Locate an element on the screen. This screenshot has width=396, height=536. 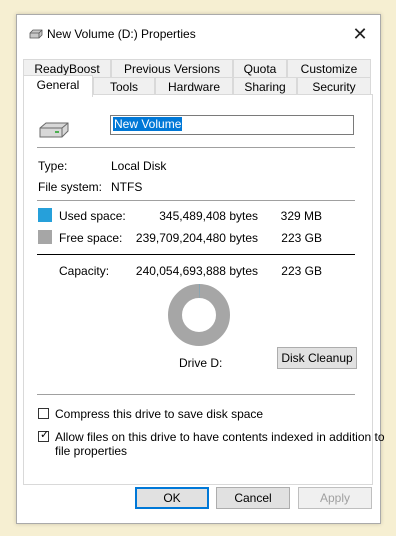
free-space-swatch is located at coordinates (45, 237).